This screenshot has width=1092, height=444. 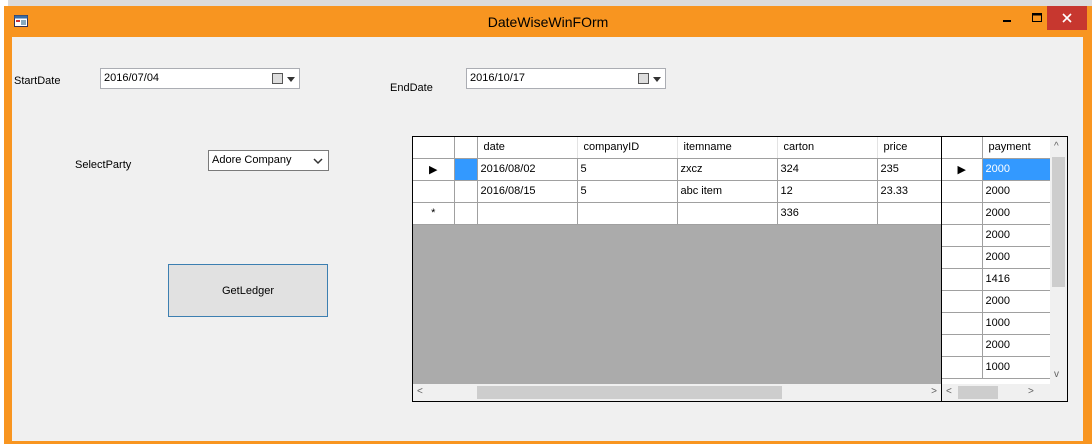 What do you see at coordinates (498, 78) in the screenshot?
I see `end-date-value: 2016/10/17` at bounding box center [498, 78].